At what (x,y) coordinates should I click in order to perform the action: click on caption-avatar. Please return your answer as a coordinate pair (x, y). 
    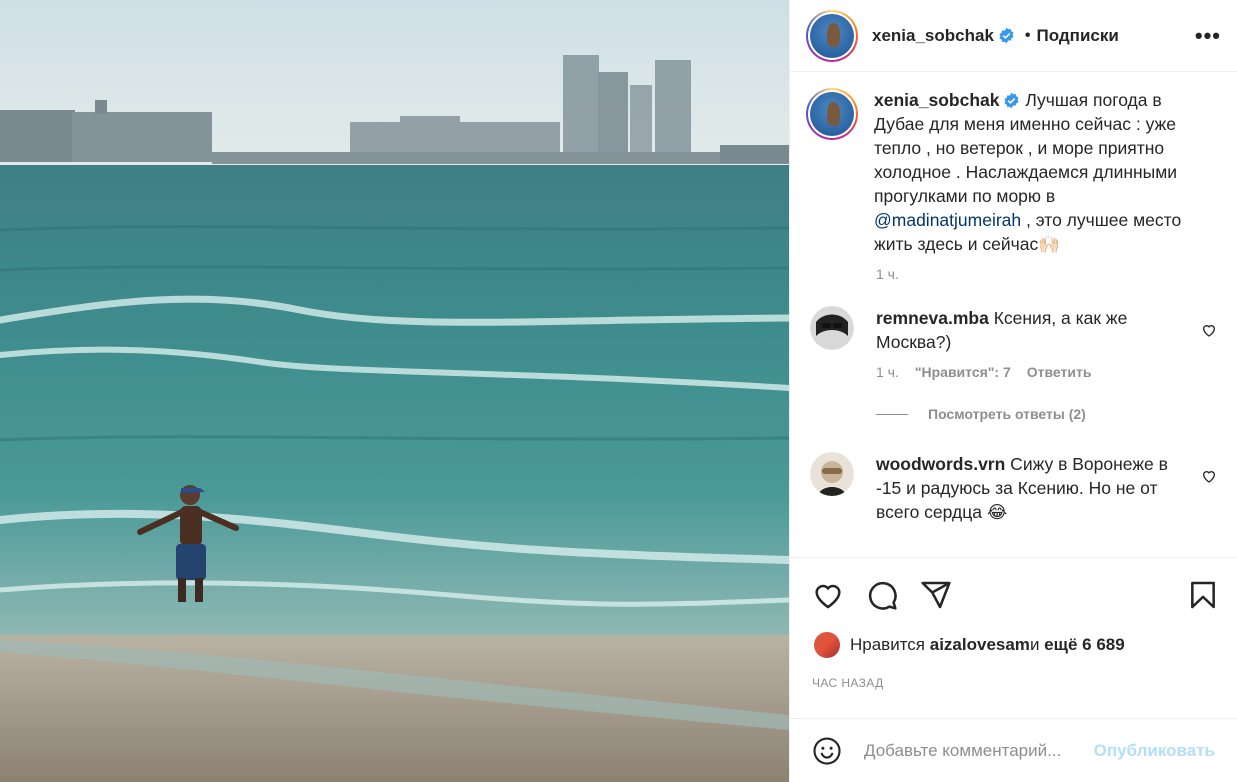
    Looking at the image, I should click on (832, 114).